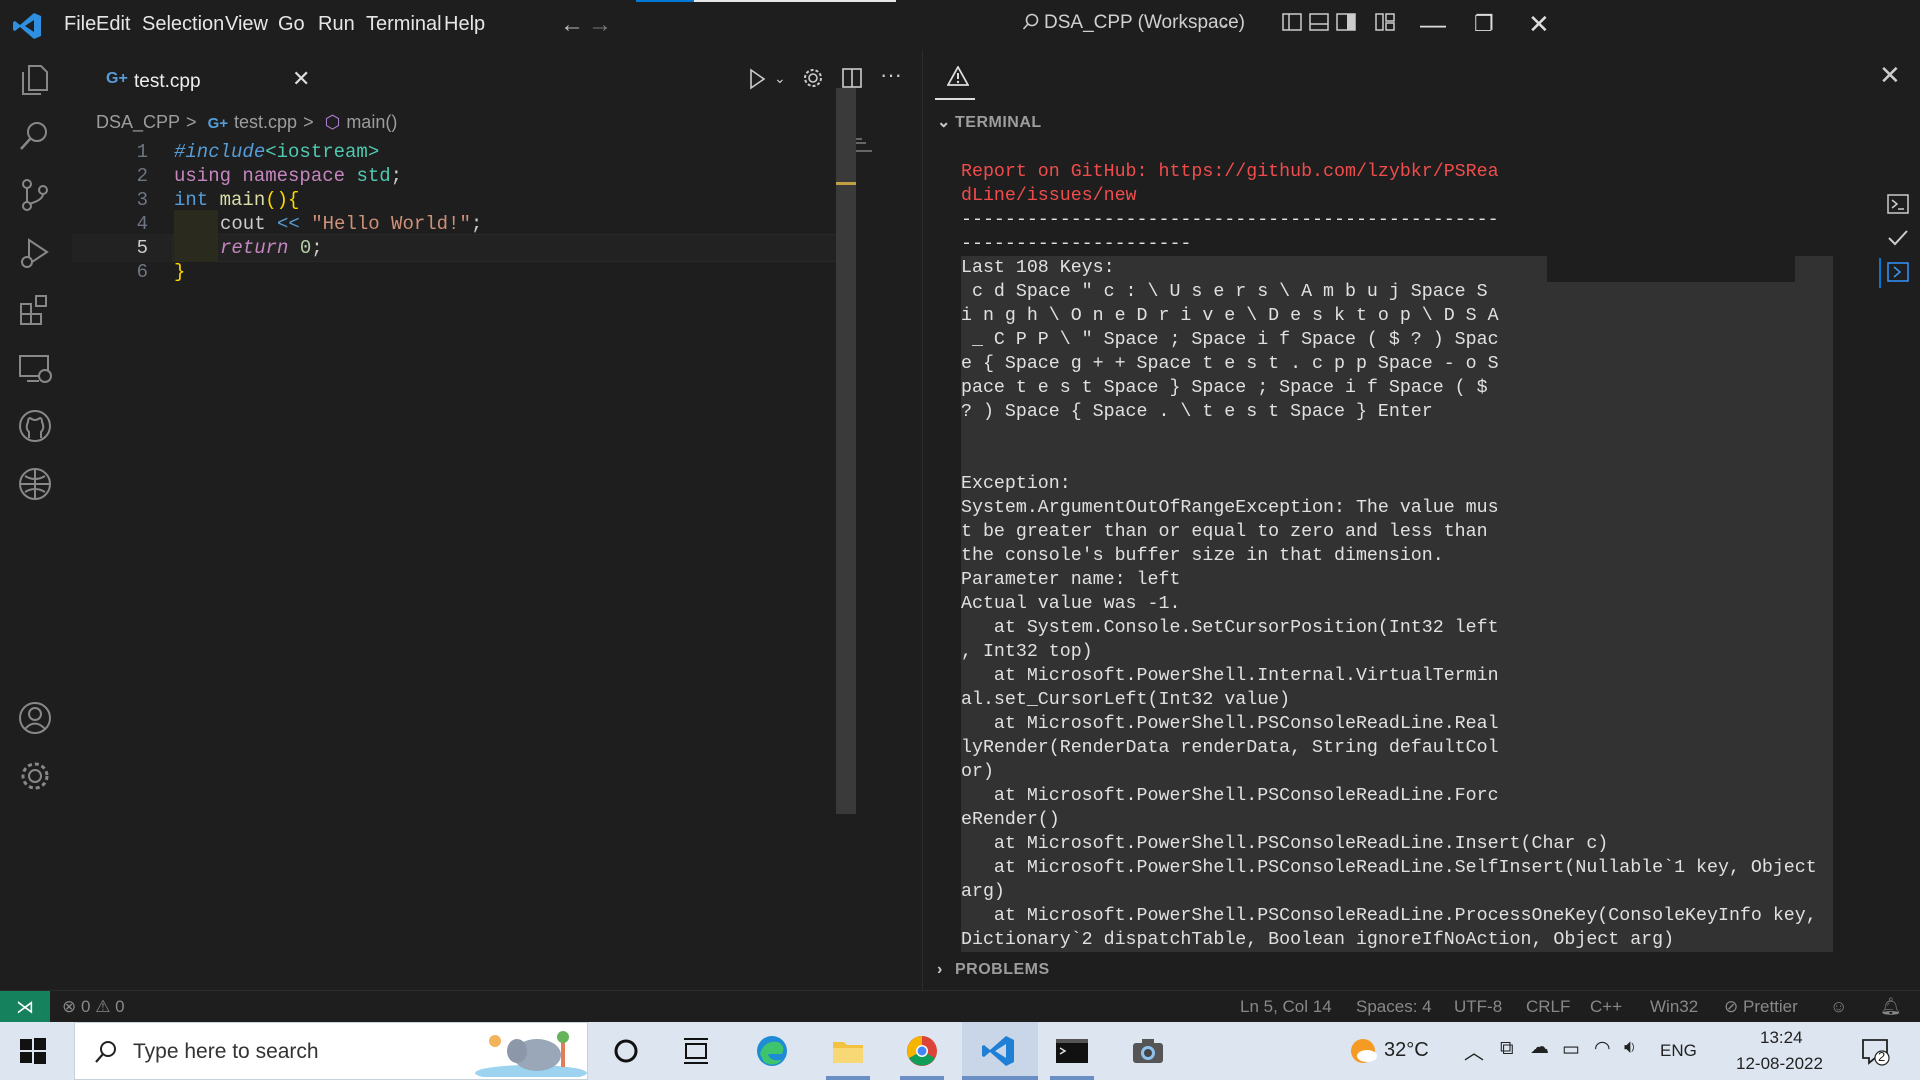  Describe the element at coordinates (237, 200) in the screenshot. I see `token-function: main` at that location.